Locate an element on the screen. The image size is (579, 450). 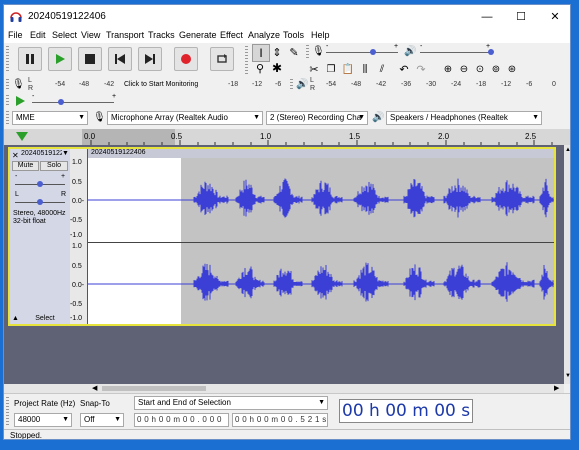
recording-channels-select: 2 (Stereo) Recording Cha ▼ is located at coordinates (317, 118).